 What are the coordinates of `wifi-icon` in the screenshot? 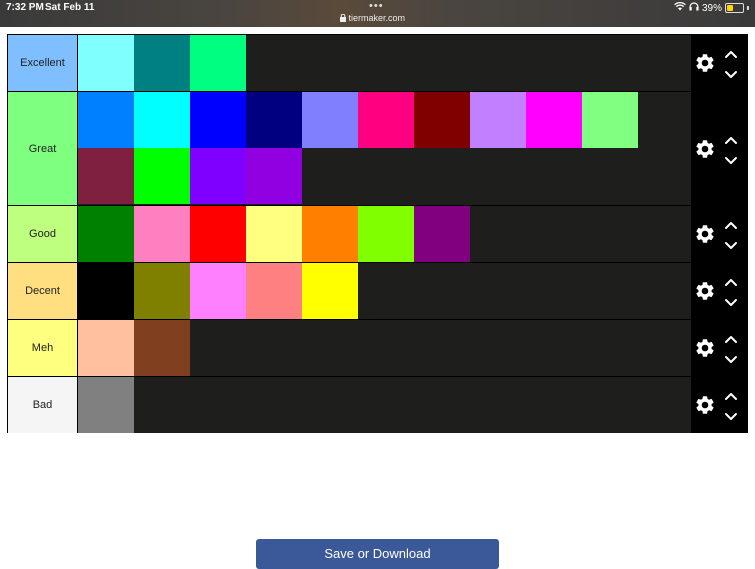 It's located at (680, 7).